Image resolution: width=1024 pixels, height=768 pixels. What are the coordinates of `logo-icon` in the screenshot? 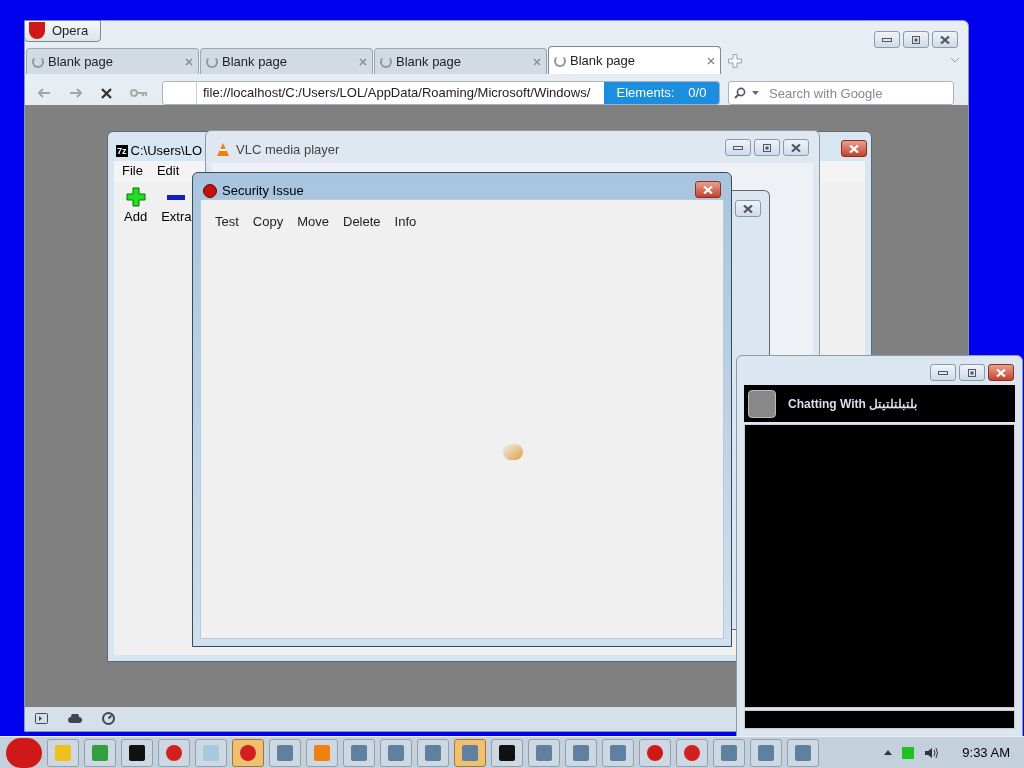 It's located at (37, 31).